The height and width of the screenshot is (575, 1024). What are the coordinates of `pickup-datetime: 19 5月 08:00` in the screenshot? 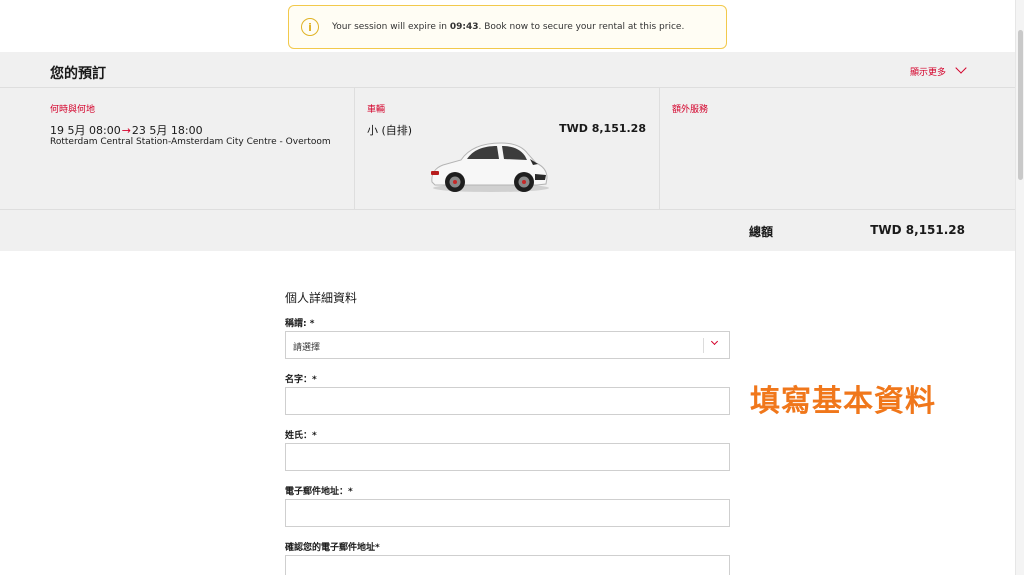 It's located at (85, 130).